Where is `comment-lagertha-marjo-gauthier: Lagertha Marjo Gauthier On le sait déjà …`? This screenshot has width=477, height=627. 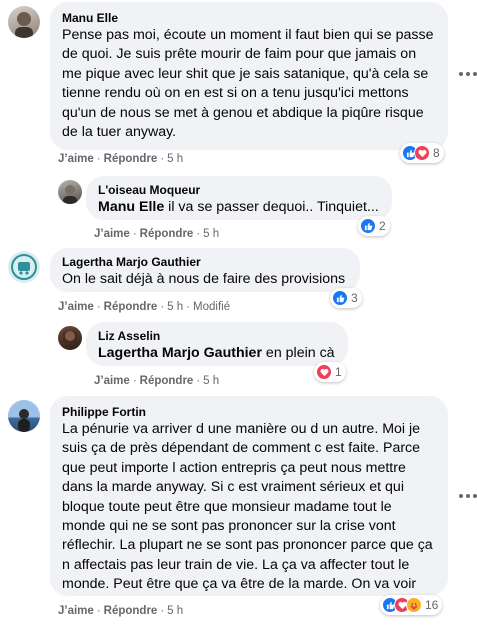
comment-lagertha-marjo-gauthier: Lagertha Marjo Gauthier On le sait déjà … is located at coordinates (238, 282).